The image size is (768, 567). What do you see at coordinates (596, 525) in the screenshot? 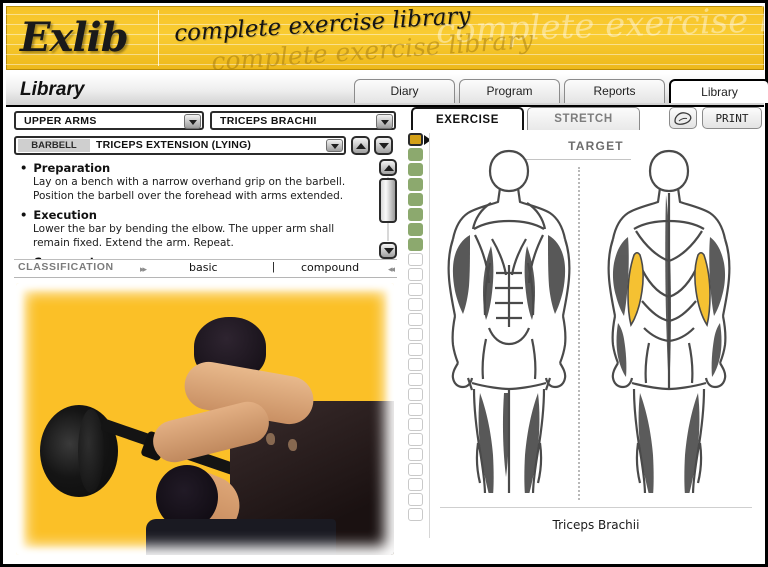
I see `figure-caption: Triceps Brachii` at bounding box center [596, 525].